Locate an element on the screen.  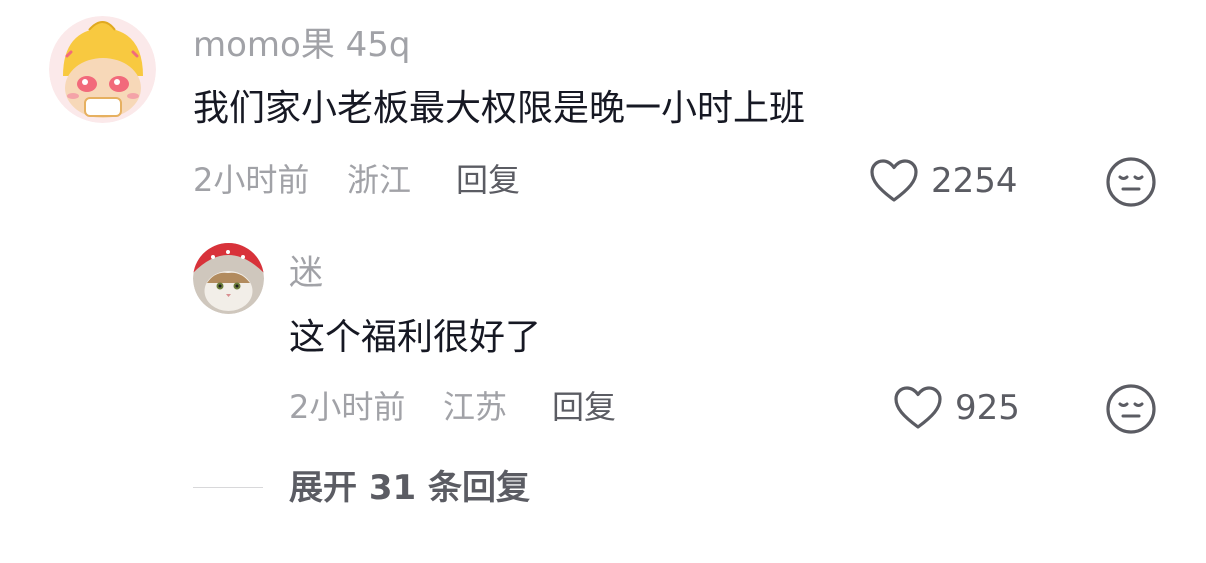
comment-like-button: 2254 is located at coordinates (943, 181).